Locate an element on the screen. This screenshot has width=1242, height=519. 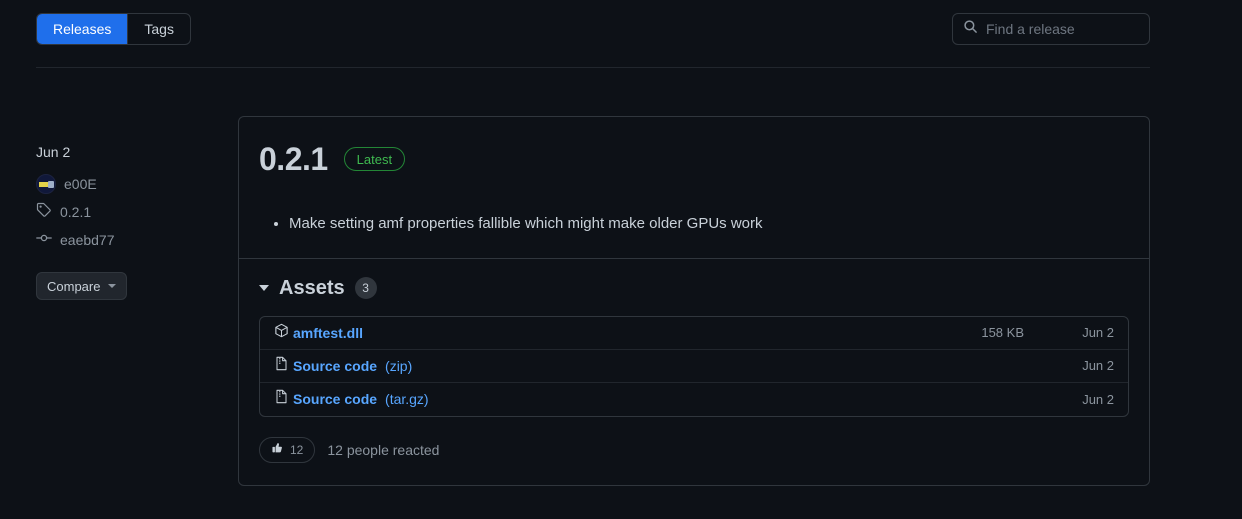
release-tag: 0.2.1 is located at coordinates (126, 212).